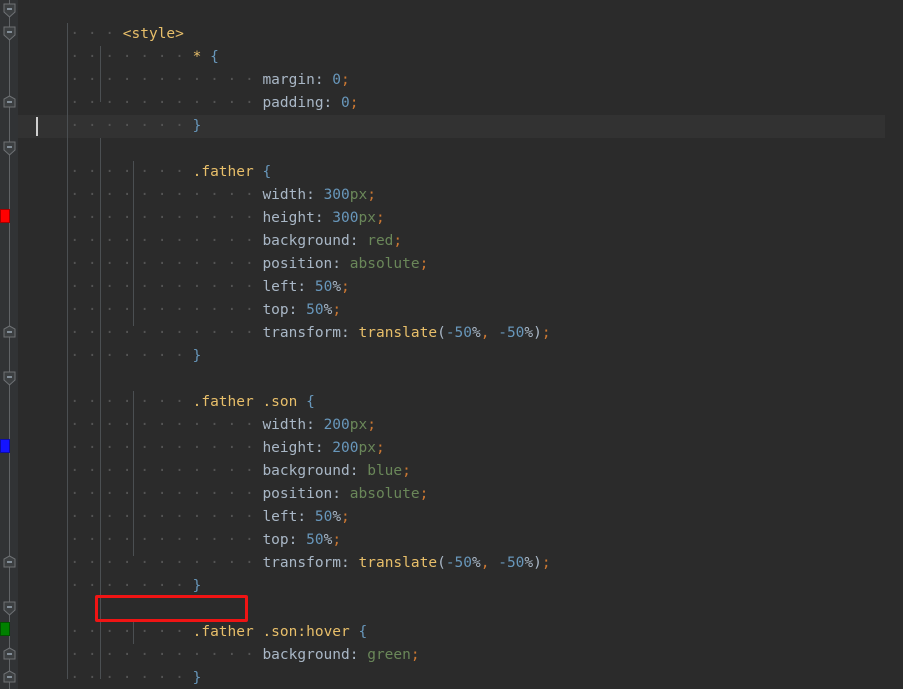 Image resolution: width=903 pixels, height=689 pixels. Describe the element at coordinates (460, 619) in the screenshot. I see `code-line-27: · · · · · · · .father .son:hover {` at that location.